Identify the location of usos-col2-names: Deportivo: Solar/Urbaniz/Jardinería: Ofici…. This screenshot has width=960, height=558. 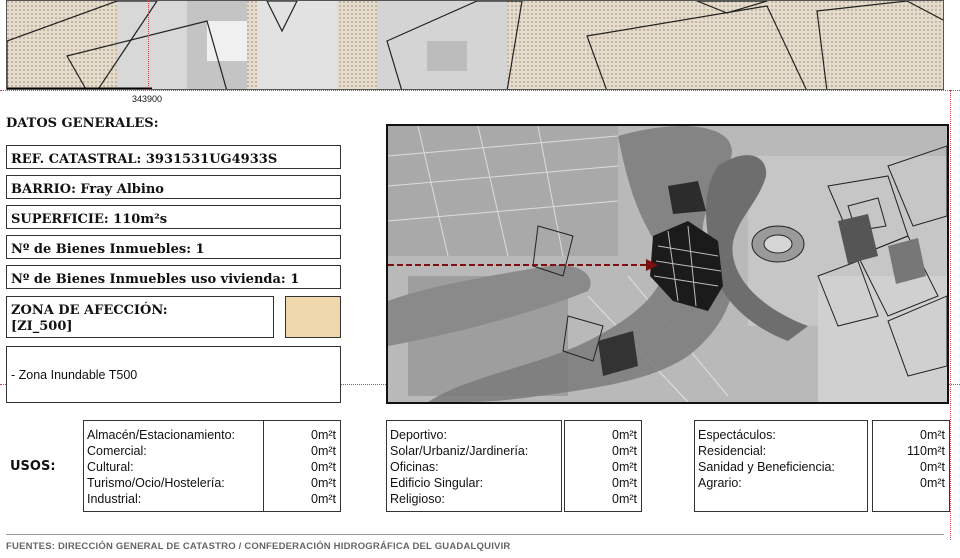
(474, 466).